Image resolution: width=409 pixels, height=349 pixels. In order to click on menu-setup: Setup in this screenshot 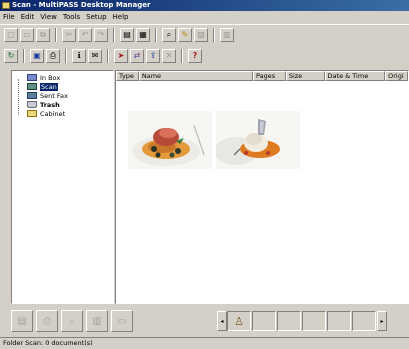, I will do `click(96, 17)`.